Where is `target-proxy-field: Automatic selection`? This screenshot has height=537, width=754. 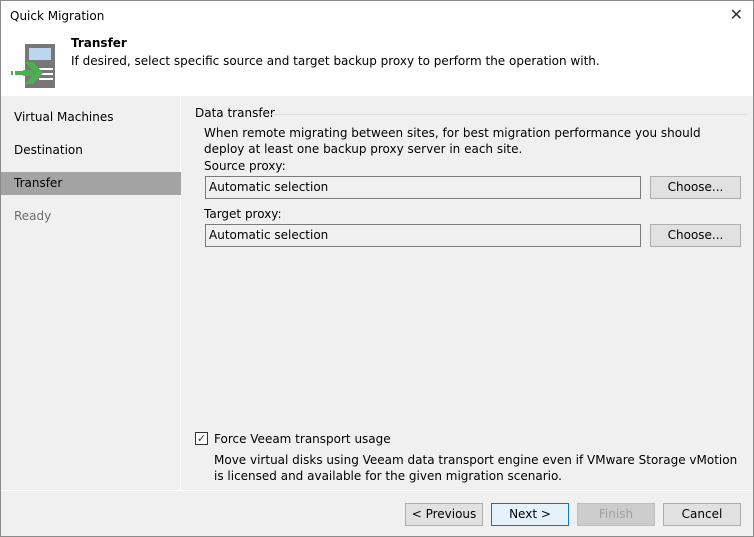
target-proxy-field: Automatic selection is located at coordinates (423, 235).